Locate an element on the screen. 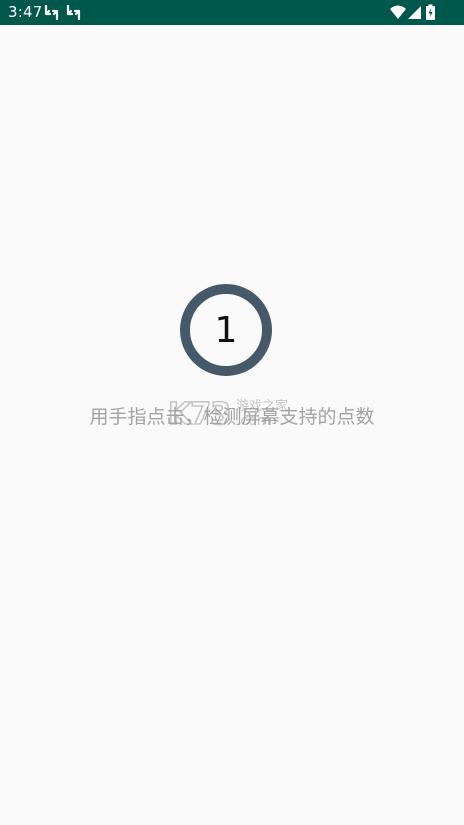  touch-count-indicator: 1 is located at coordinates (226, 330).